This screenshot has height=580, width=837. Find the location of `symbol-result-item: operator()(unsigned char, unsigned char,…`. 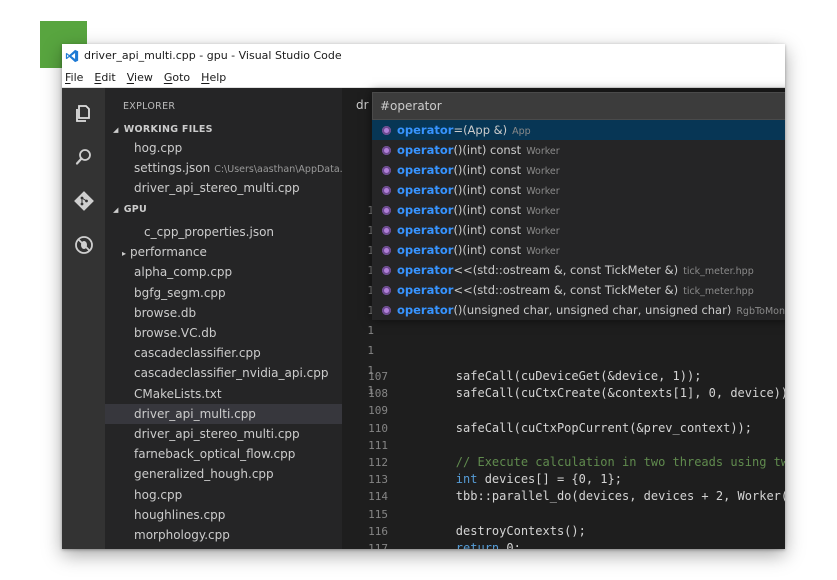

symbol-result-item: operator()(unsigned char, unsigned char,… is located at coordinates (578, 310).